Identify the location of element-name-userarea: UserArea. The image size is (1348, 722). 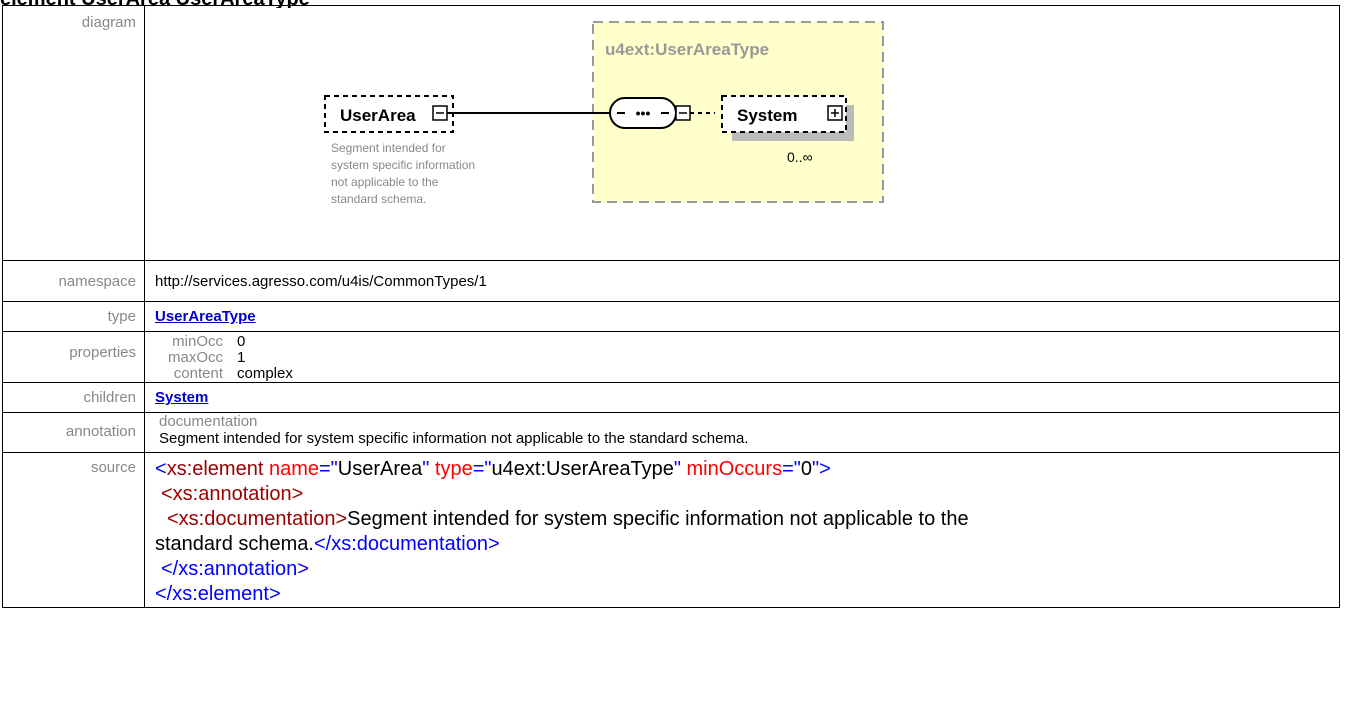
(378, 115).